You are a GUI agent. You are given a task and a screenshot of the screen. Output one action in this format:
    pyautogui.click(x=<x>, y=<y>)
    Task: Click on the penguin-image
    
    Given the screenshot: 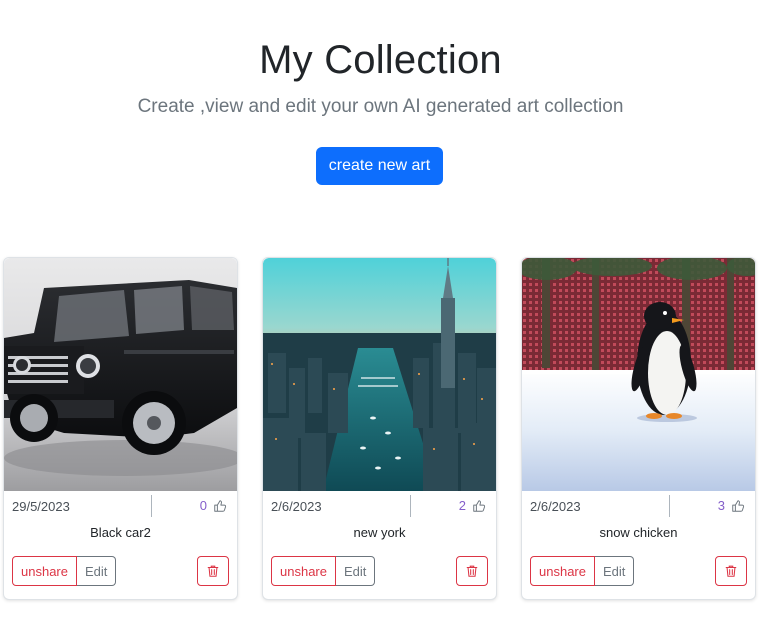 What is the action you would take?
    pyautogui.click(x=638, y=374)
    